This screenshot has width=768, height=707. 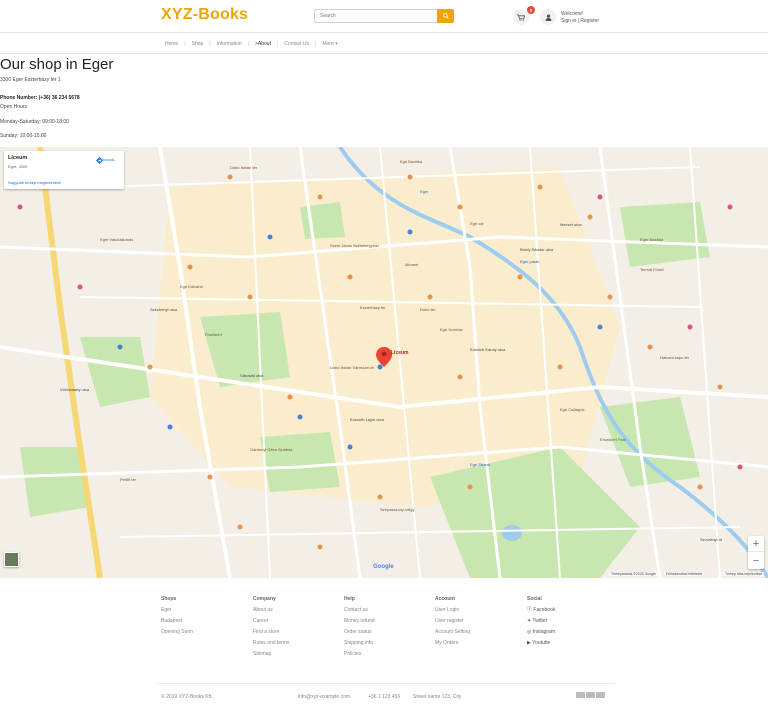 I want to click on zoom-in-button: +, so click(x=756, y=544).